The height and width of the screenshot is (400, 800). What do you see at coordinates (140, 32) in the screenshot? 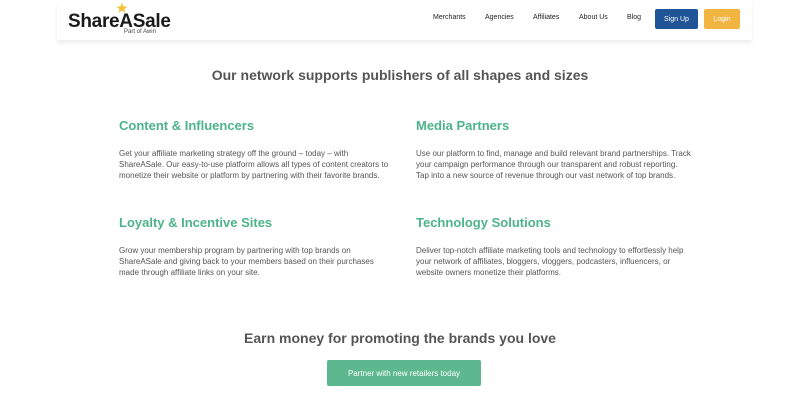
I see `logo-subtext: Part of Awin` at bounding box center [140, 32].